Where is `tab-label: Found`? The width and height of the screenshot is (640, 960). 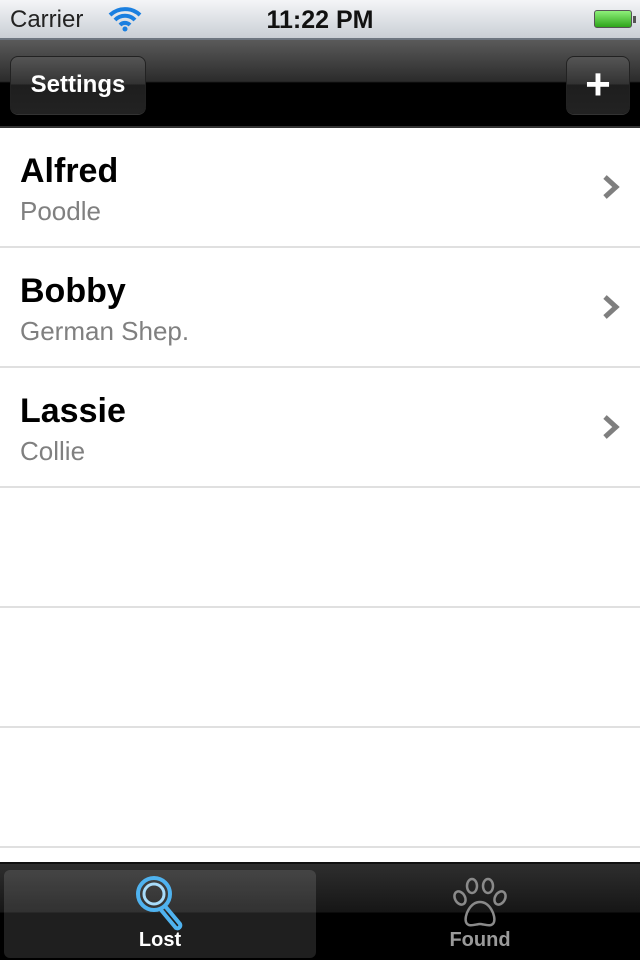
tab-label: Found is located at coordinates (480, 940).